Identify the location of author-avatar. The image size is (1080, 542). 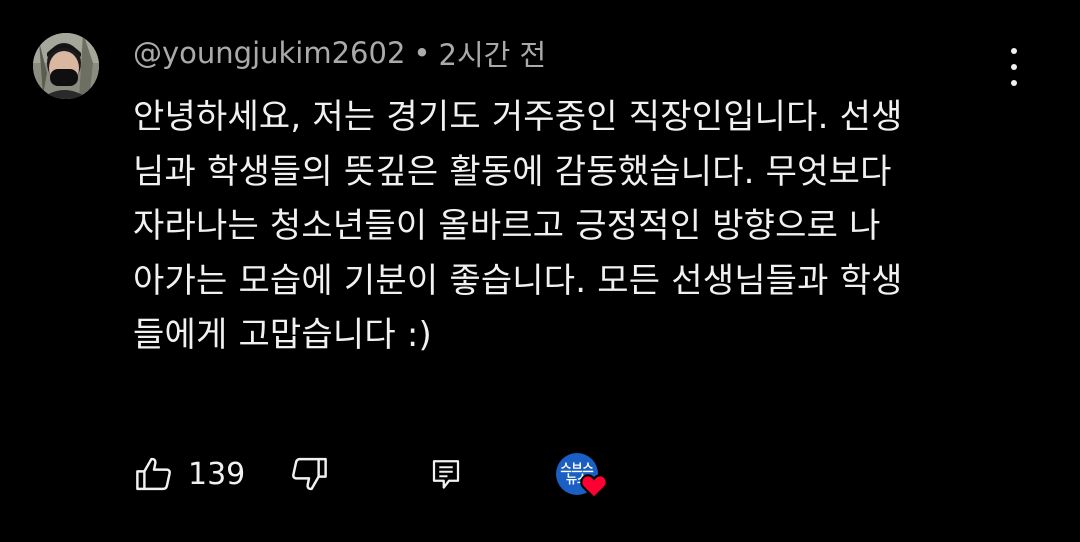
(66, 66).